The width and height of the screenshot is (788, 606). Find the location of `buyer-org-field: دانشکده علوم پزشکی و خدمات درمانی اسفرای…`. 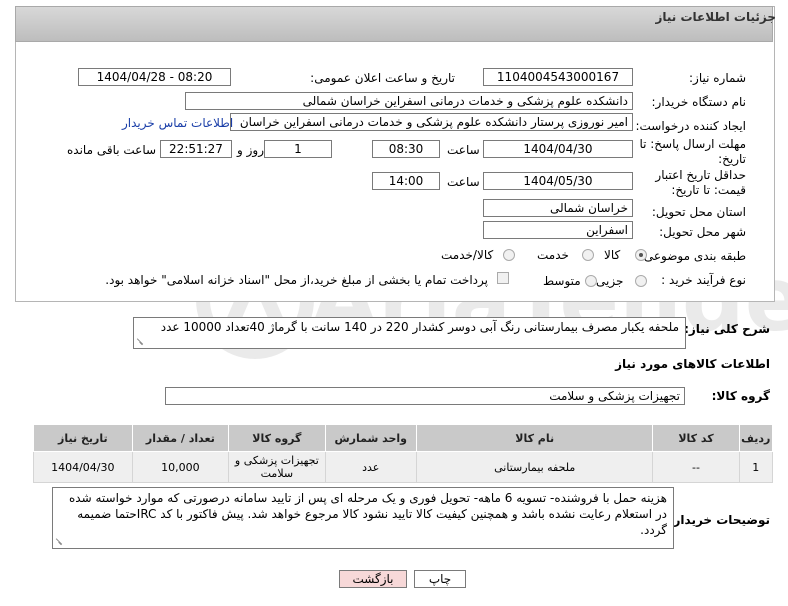

buyer-org-field: دانشکده علوم پزشکی و خدمات درمانی اسفرای… is located at coordinates (409, 101).